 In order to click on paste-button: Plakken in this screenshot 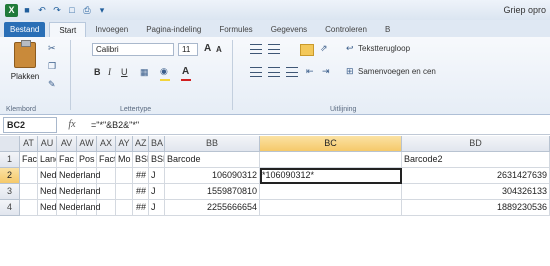, I will do `click(25, 60)`.